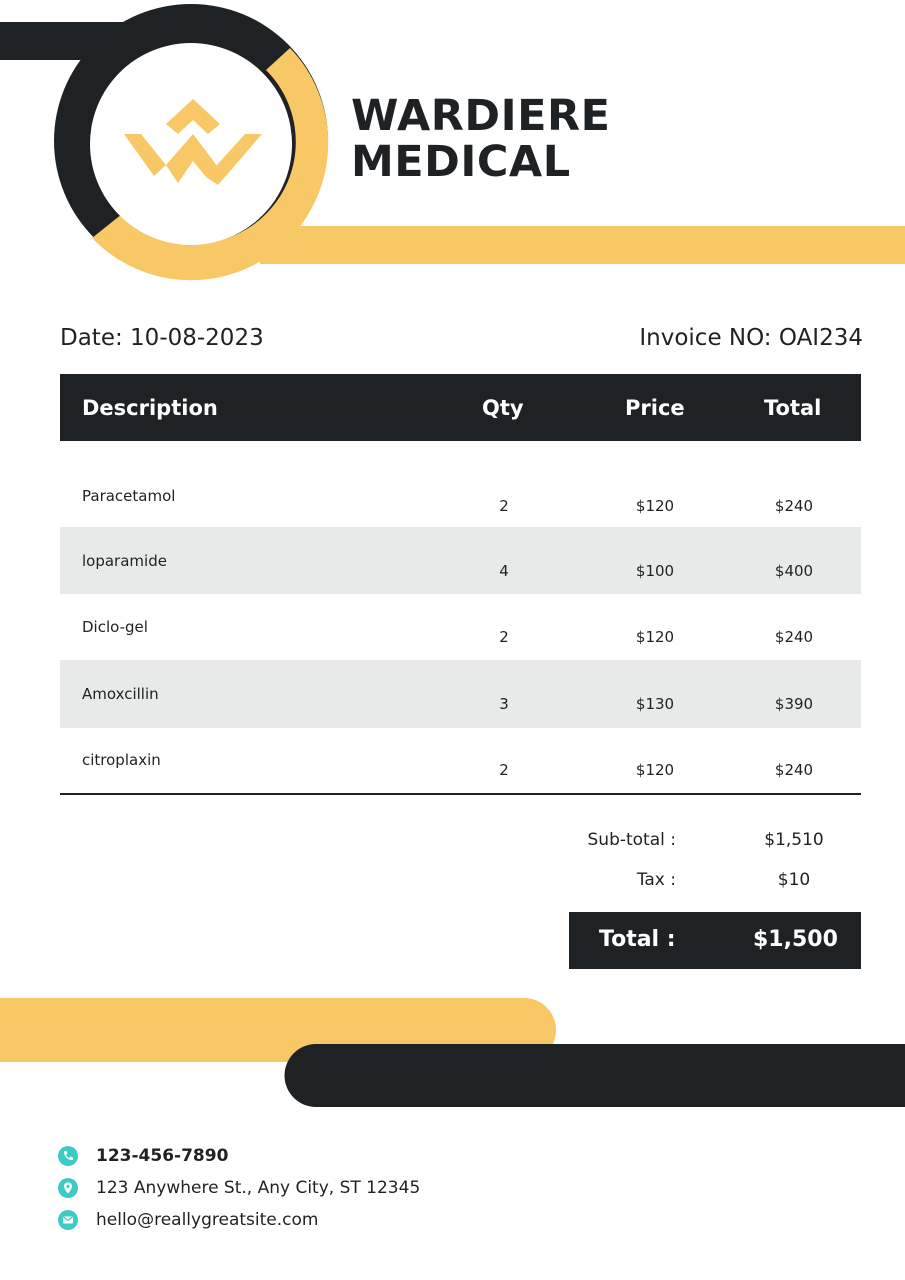 This screenshot has width=905, height=1280. I want to click on subtotal-value: $1,510, so click(794, 840).